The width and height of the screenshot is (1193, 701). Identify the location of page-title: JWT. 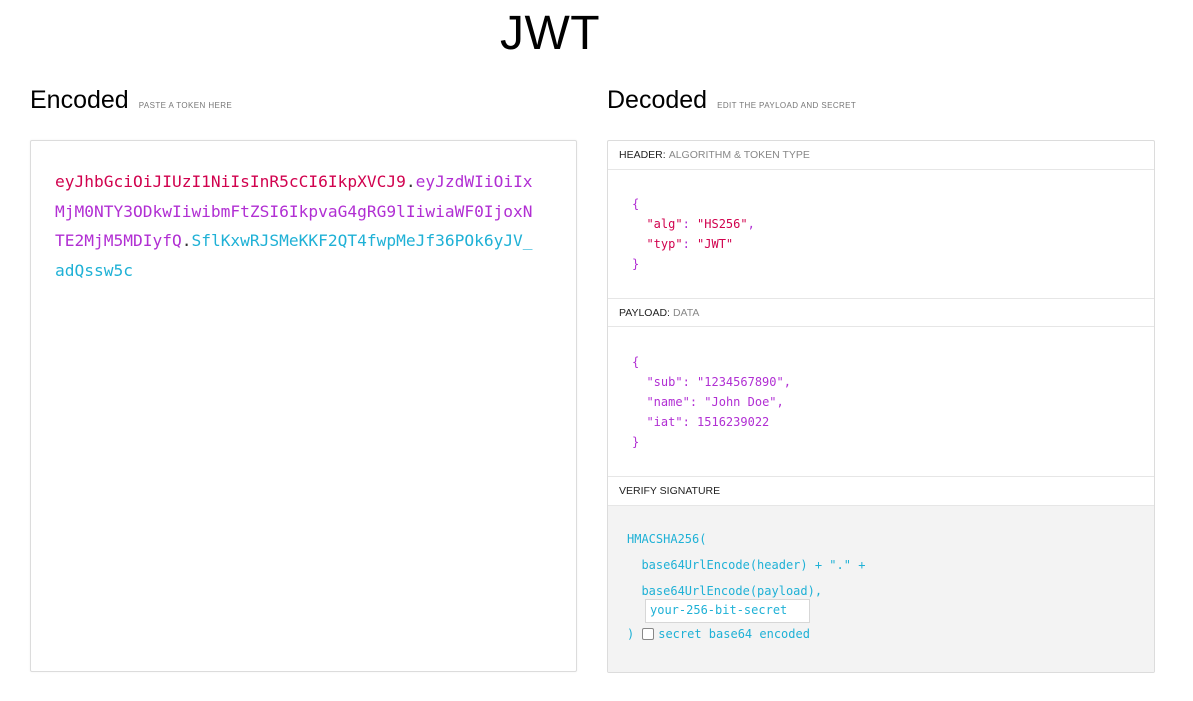
(550, 33).